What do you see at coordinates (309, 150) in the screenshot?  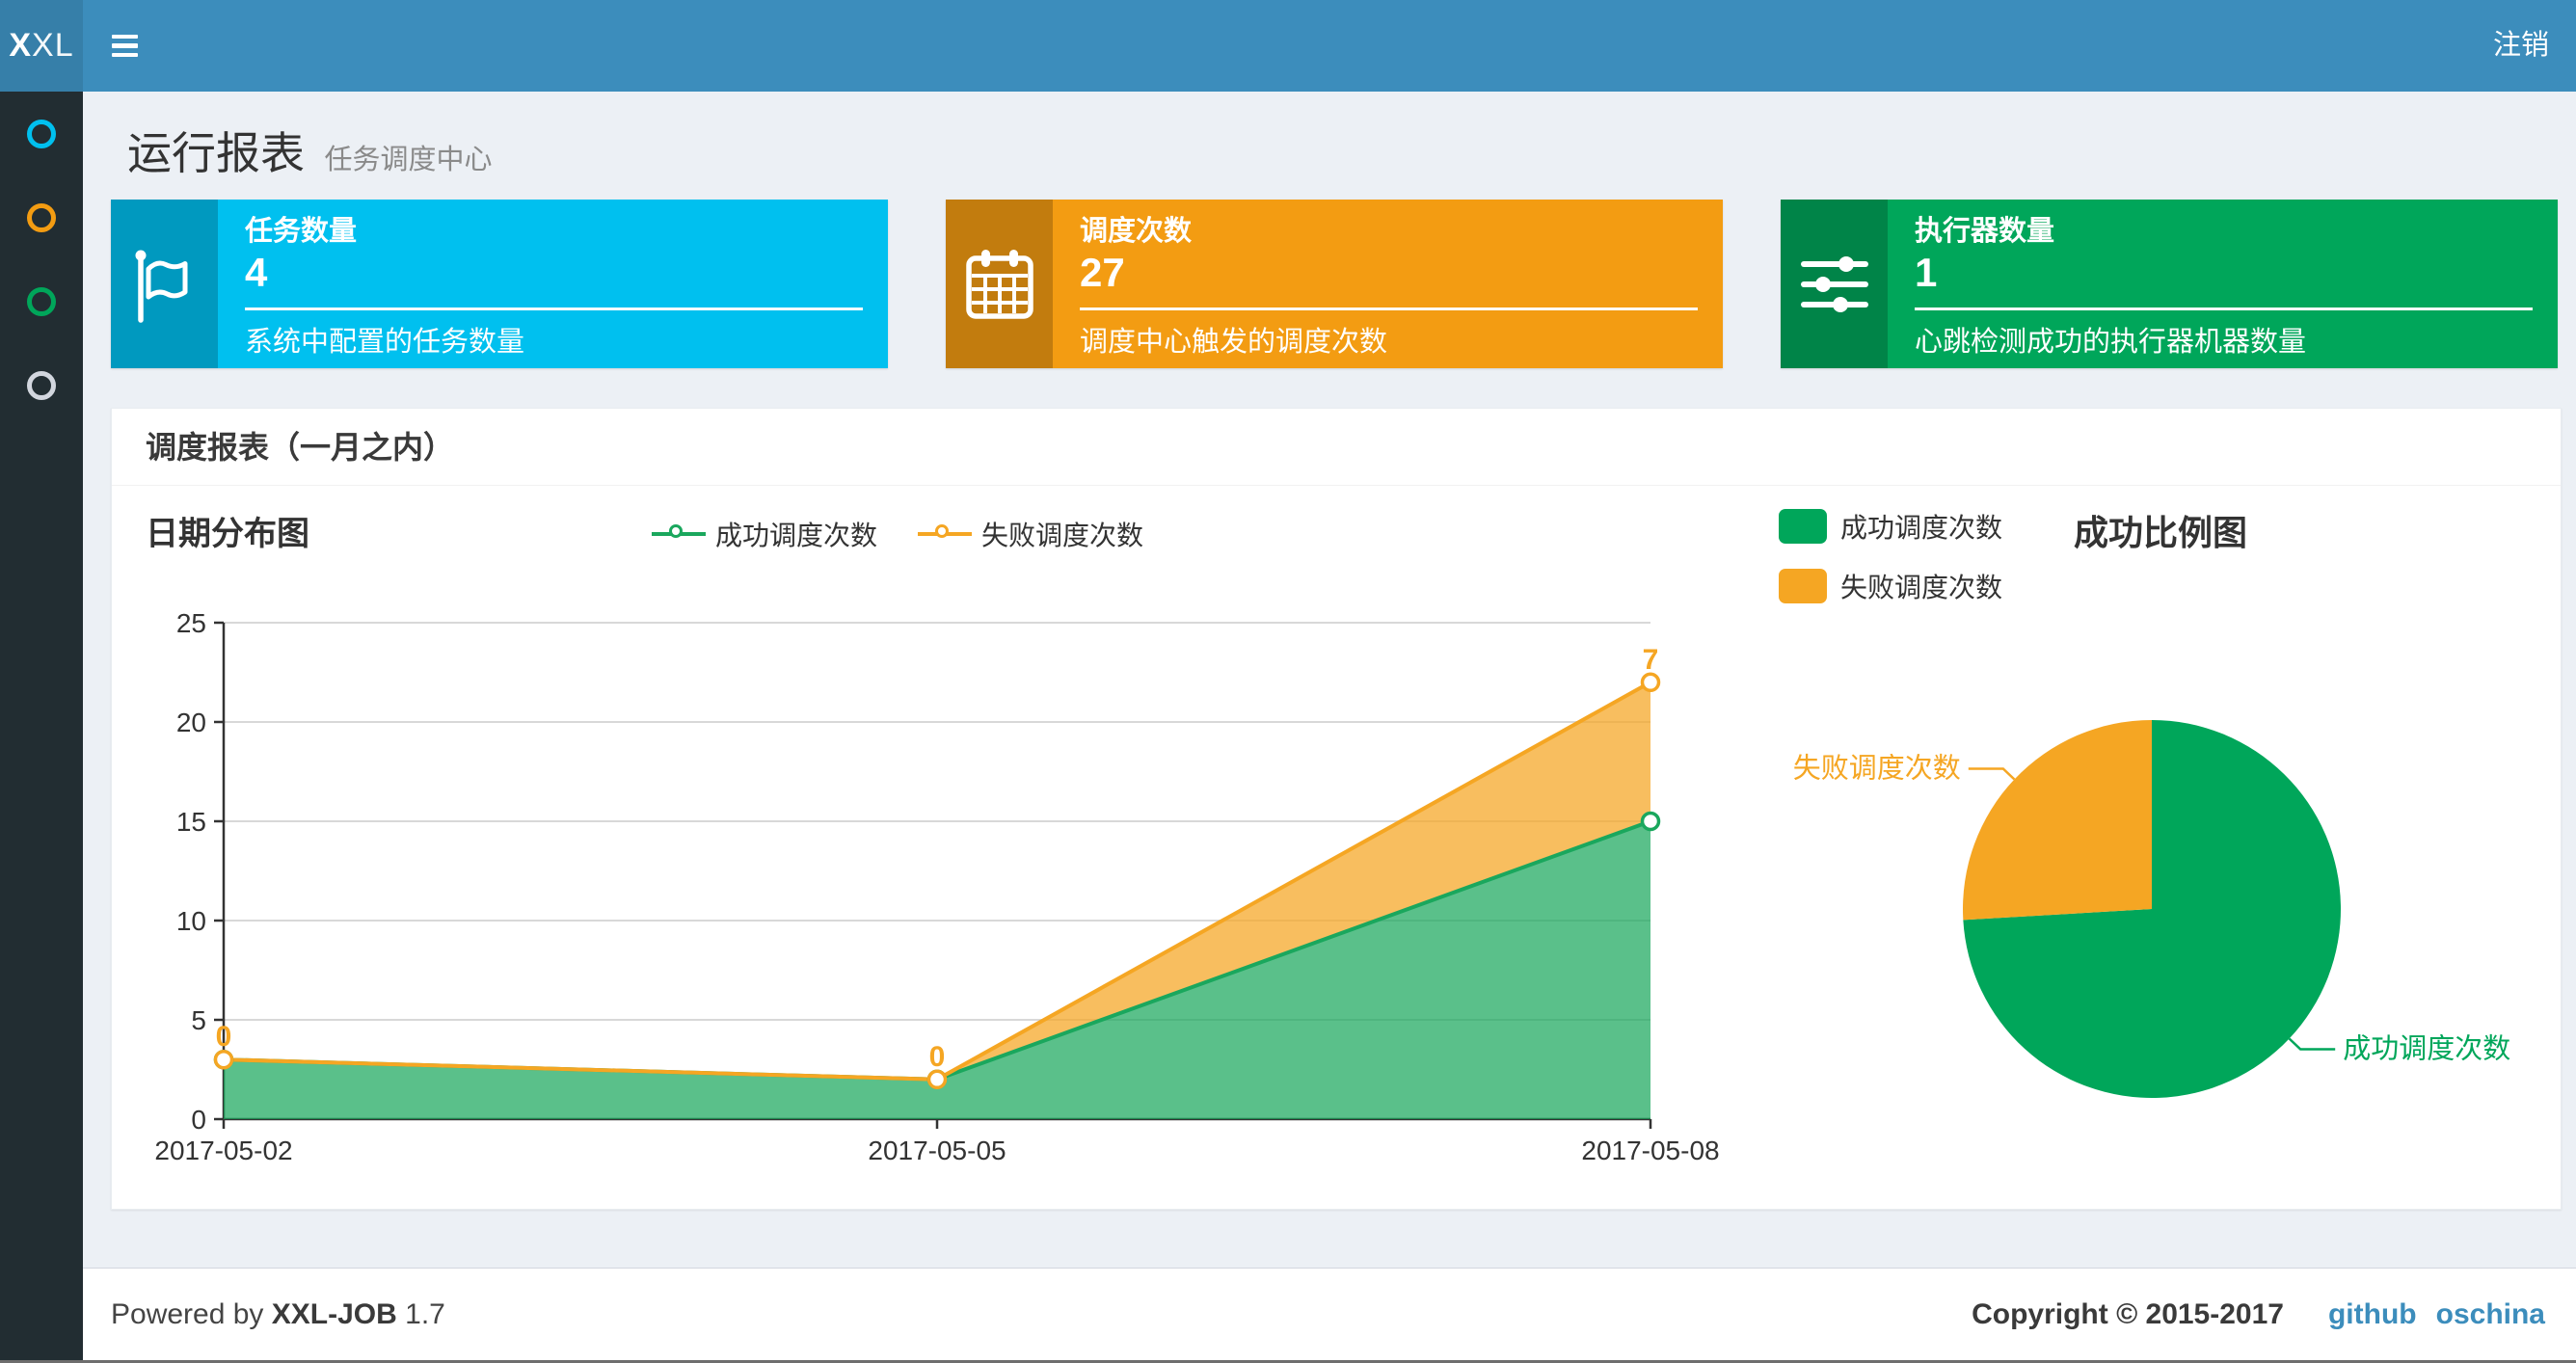 I see `page-header: 运行报表 任务调度中心` at bounding box center [309, 150].